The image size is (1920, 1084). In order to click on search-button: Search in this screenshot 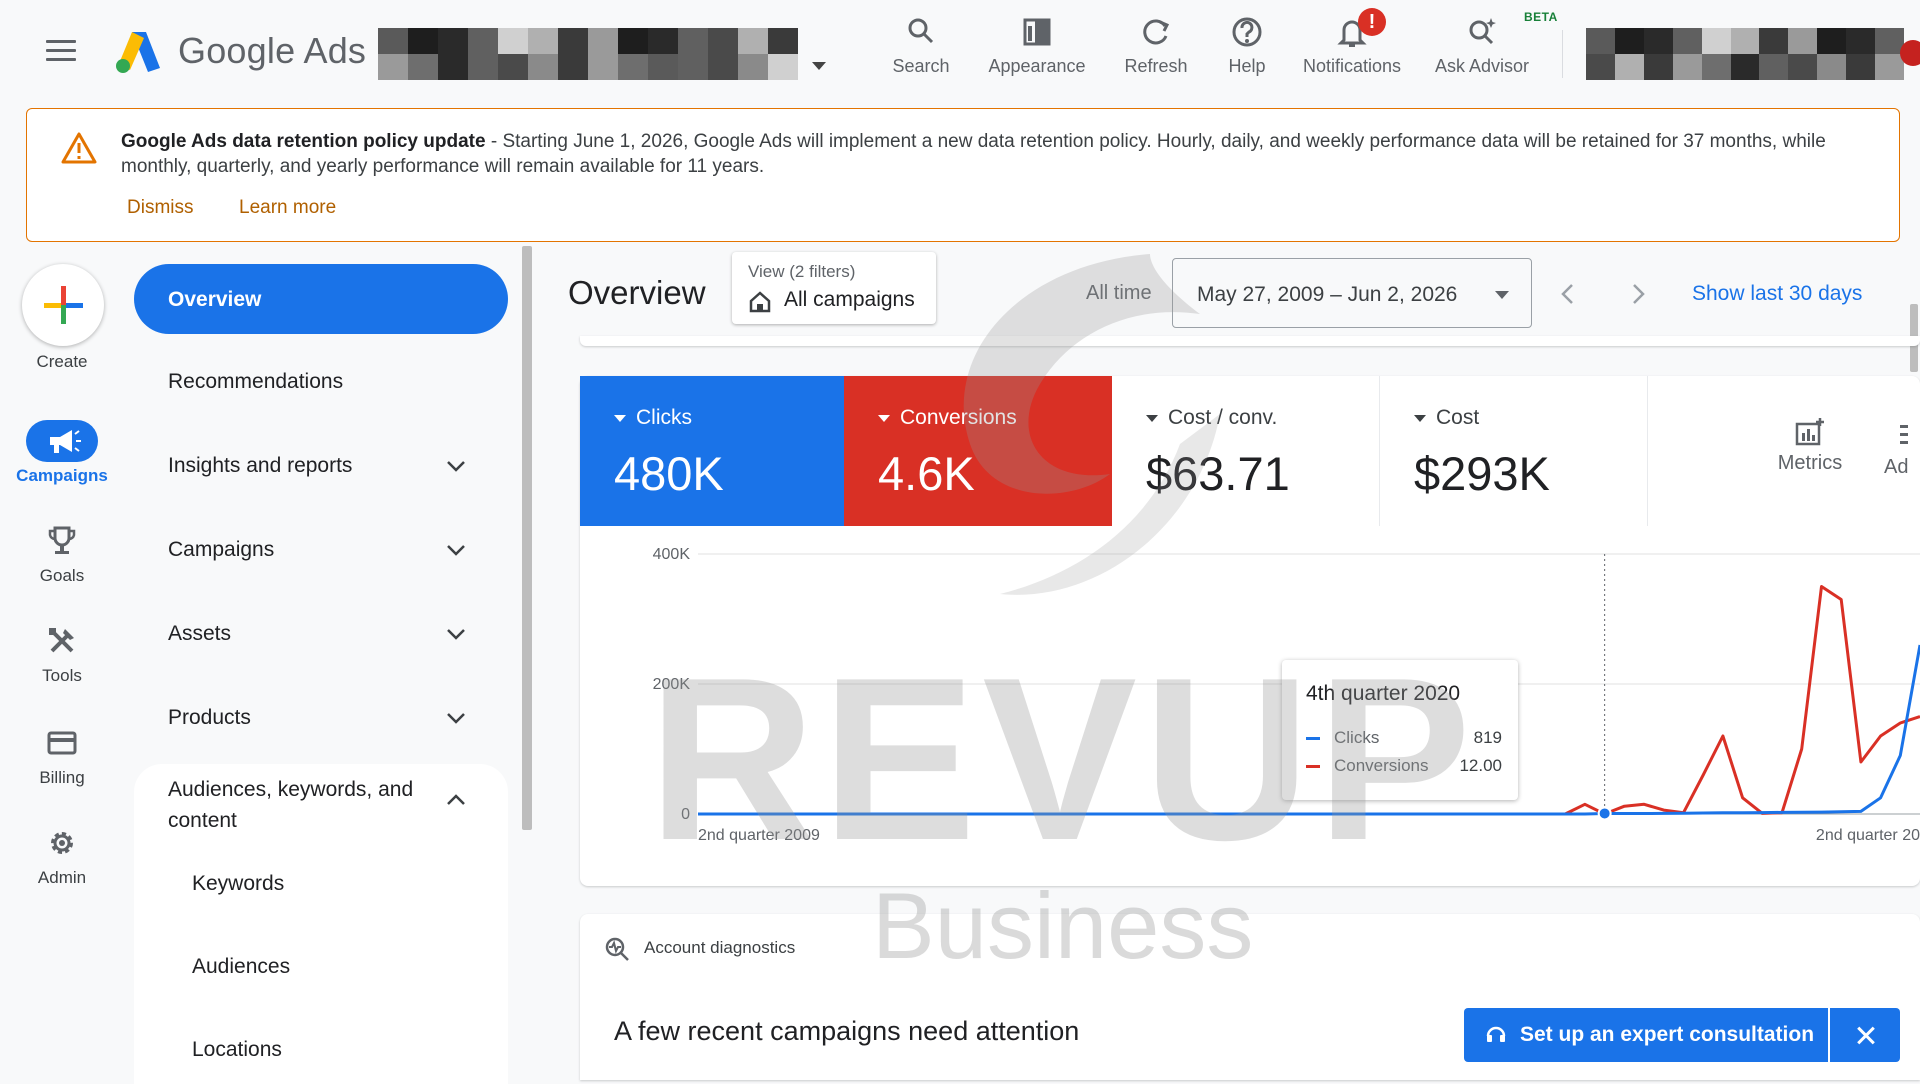, I will do `click(921, 45)`.